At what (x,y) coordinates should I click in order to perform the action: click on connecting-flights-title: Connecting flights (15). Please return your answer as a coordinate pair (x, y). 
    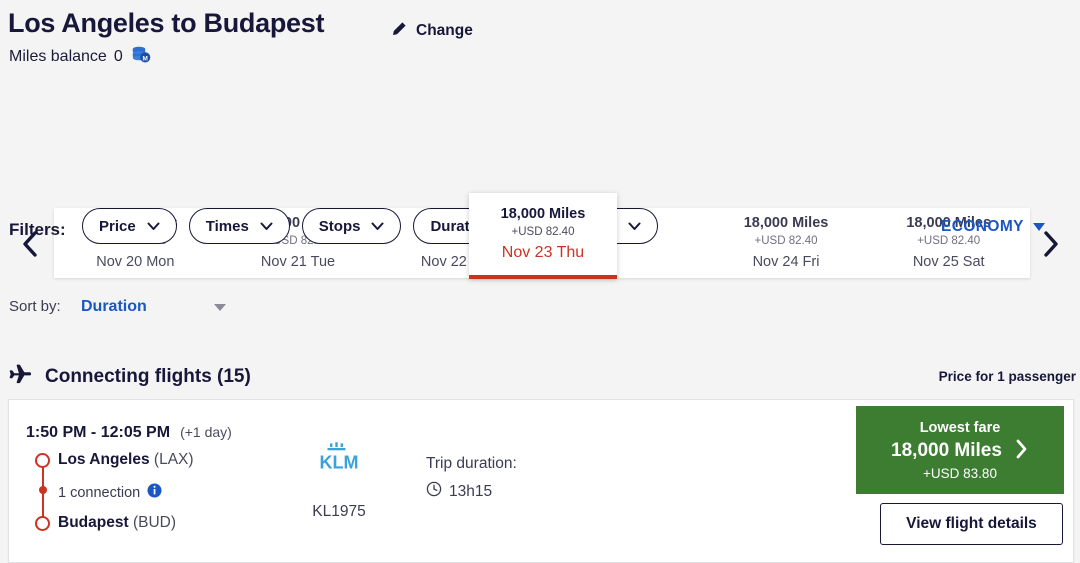
    Looking at the image, I should click on (148, 376).